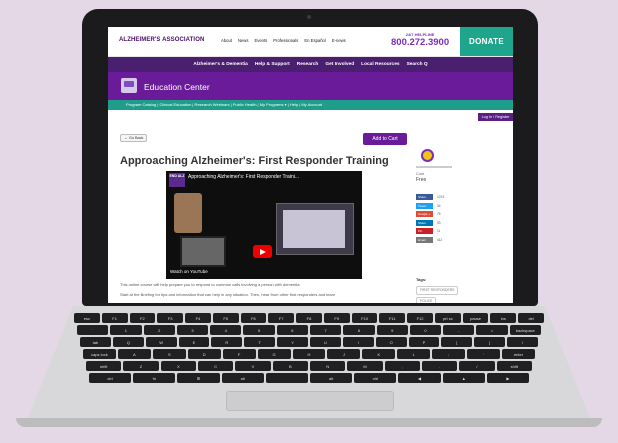  What do you see at coordinates (484, 354) in the screenshot?
I see `keyboard-key: '` at bounding box center [484, 354].